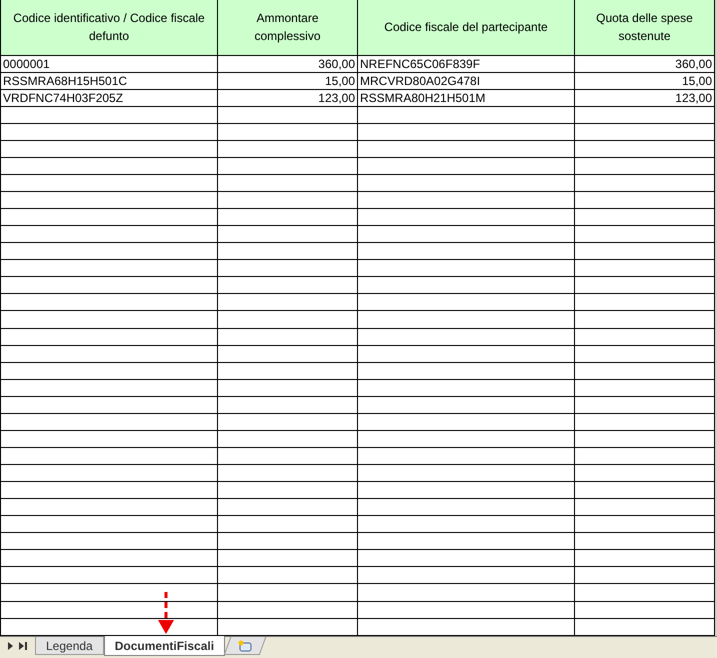  What do you see at coordinates (166, 613) in the screenshot?
I see `arrow-icon` at bounding box center [166, 613].